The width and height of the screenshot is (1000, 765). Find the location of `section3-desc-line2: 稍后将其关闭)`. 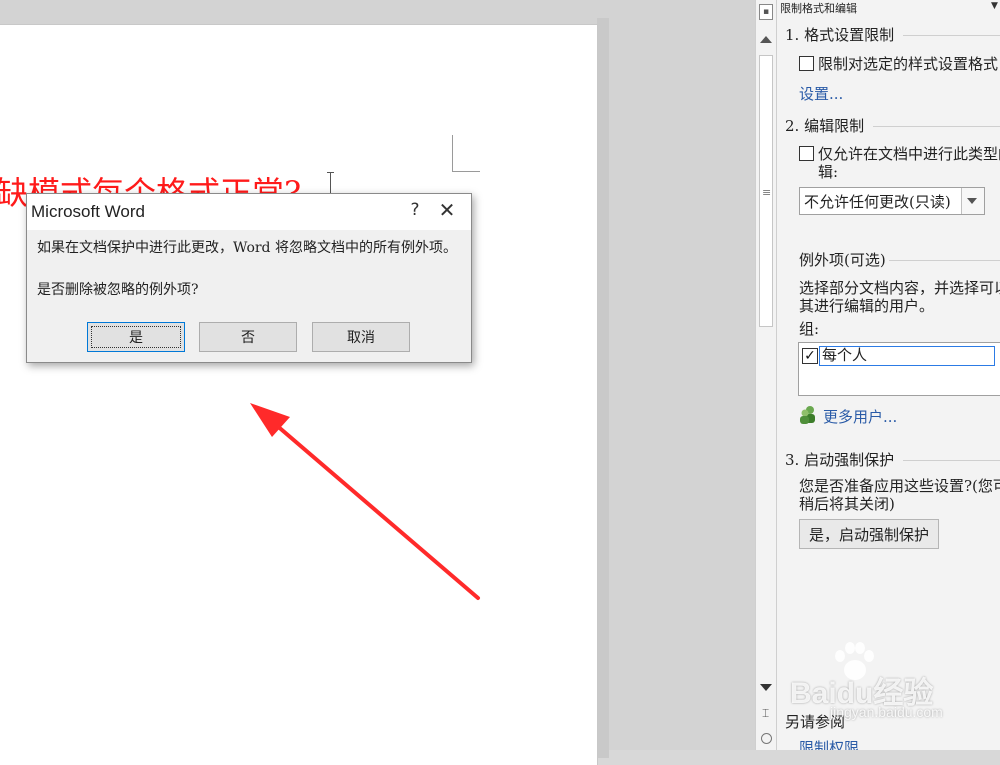

section3-desc-line2: 稍后将其关闭) is located at coordinates (847, 504).